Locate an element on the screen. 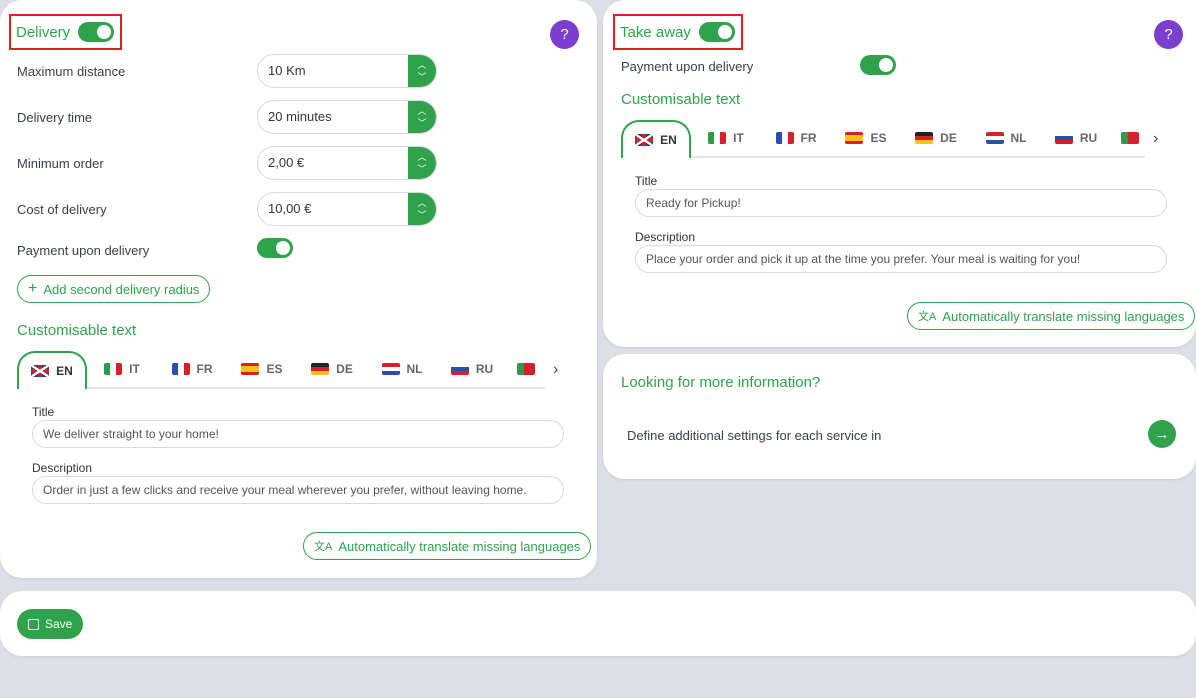 This screenshot has height=698, width=1196. add-delivery-radius-button: + Add second delivery radius is located at coordinates (114, 289).